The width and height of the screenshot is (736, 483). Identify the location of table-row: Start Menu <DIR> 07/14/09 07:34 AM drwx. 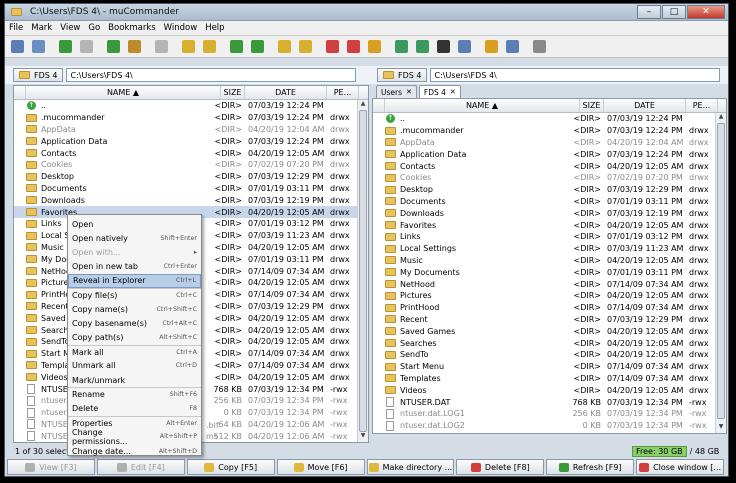
(549, 367).